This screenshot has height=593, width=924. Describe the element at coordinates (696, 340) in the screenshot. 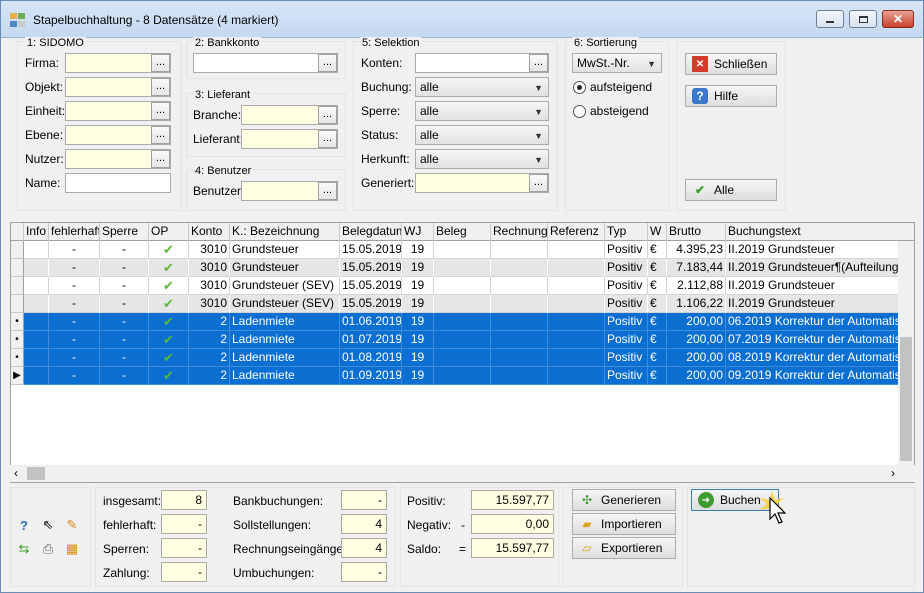

I see `cell-brutto: 200,00` at that location.